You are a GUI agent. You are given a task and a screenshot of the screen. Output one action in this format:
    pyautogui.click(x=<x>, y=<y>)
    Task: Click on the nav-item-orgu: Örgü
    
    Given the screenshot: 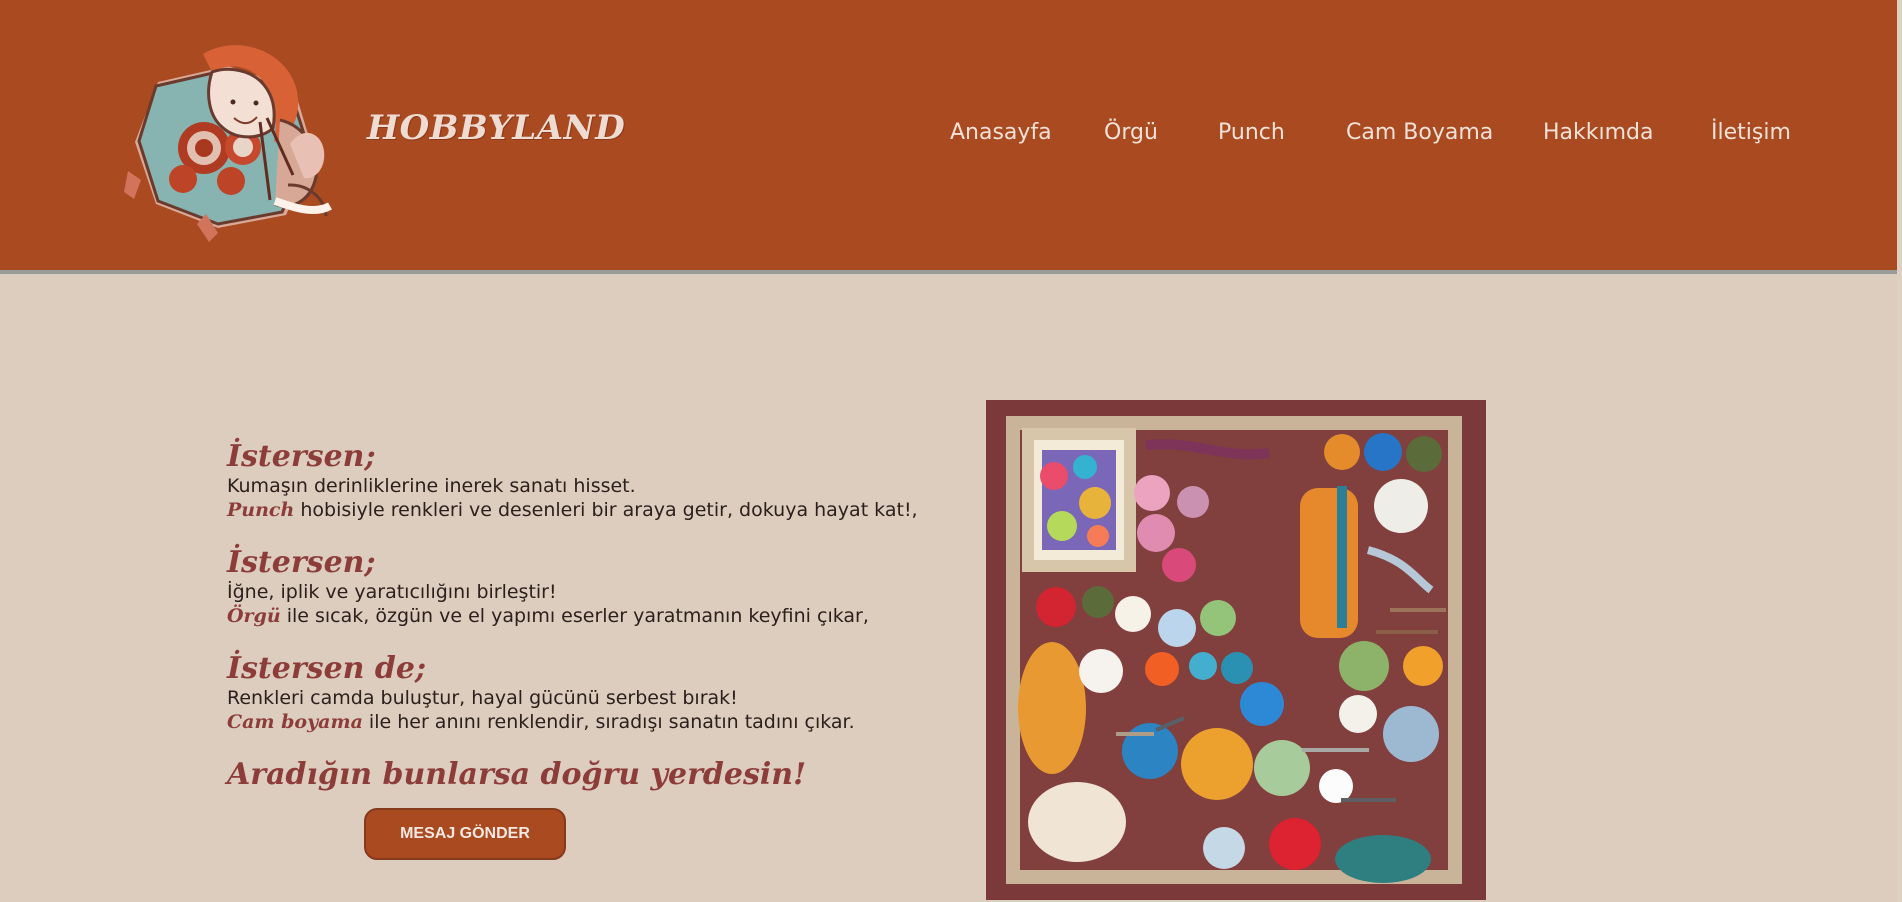 What is the action you would take?
    pyautogui.click(x=1131, y=132)
    